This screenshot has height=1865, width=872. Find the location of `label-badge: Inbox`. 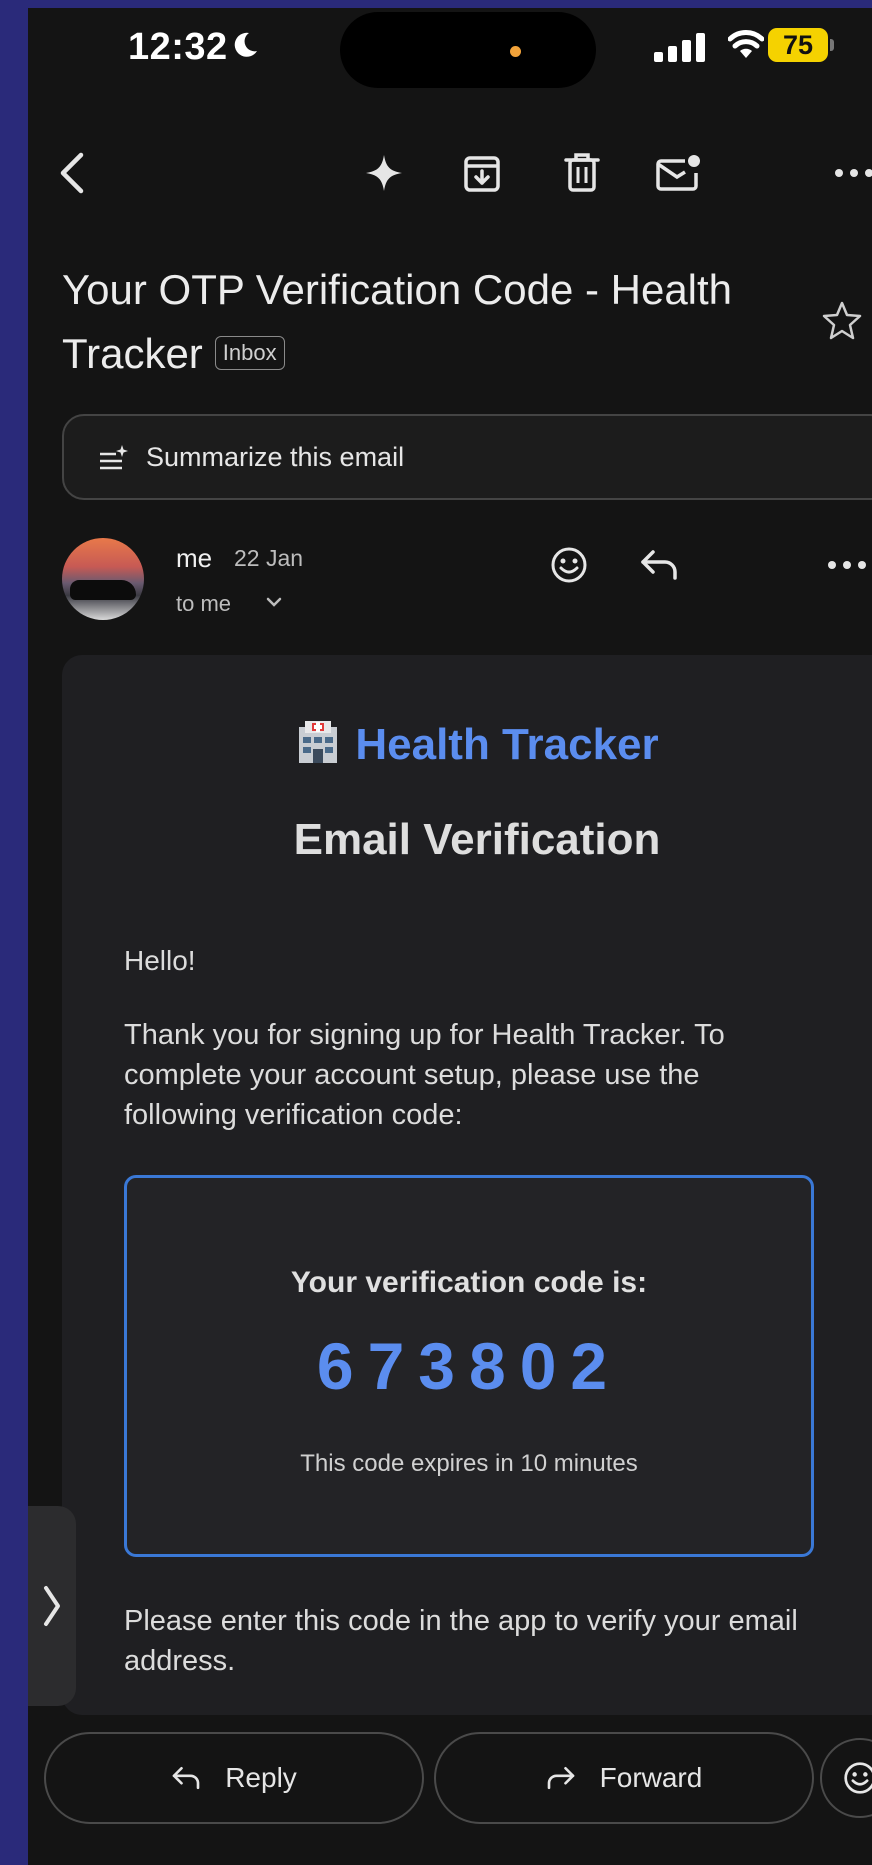

label-badge: Inbox is located at coordinates (249, 352).